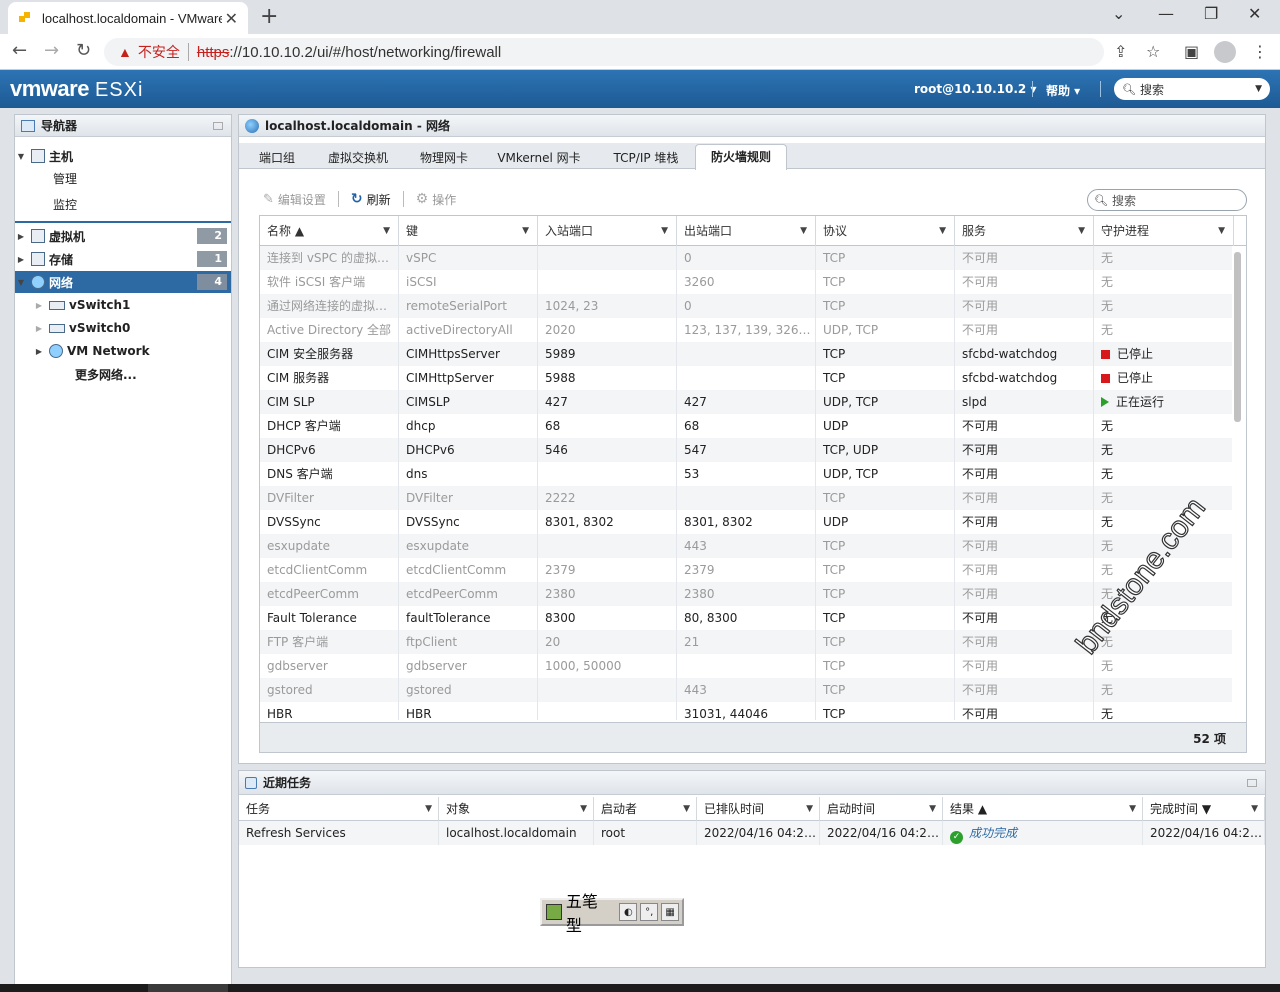 The height and width of the screenshot is (992, 1280). Describe the element at coordinates (746, 426) in the screenshot. I see `table-row: DHCP 客户端 dhcp 68 68 UDP 不可用无` at that location.